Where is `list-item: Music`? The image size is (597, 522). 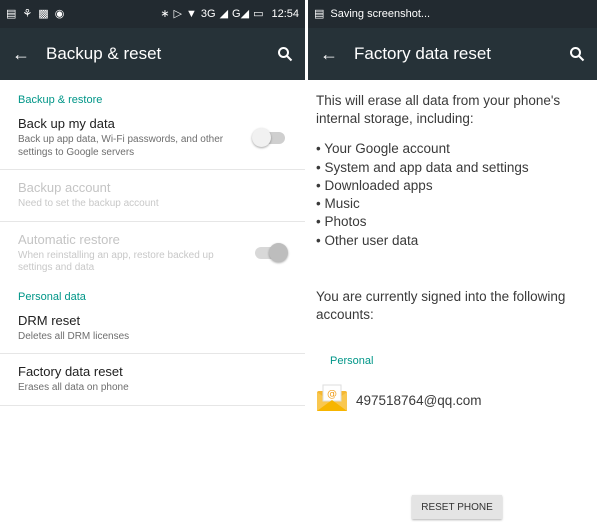 list-item: Music is located at coordinates (451, 204).